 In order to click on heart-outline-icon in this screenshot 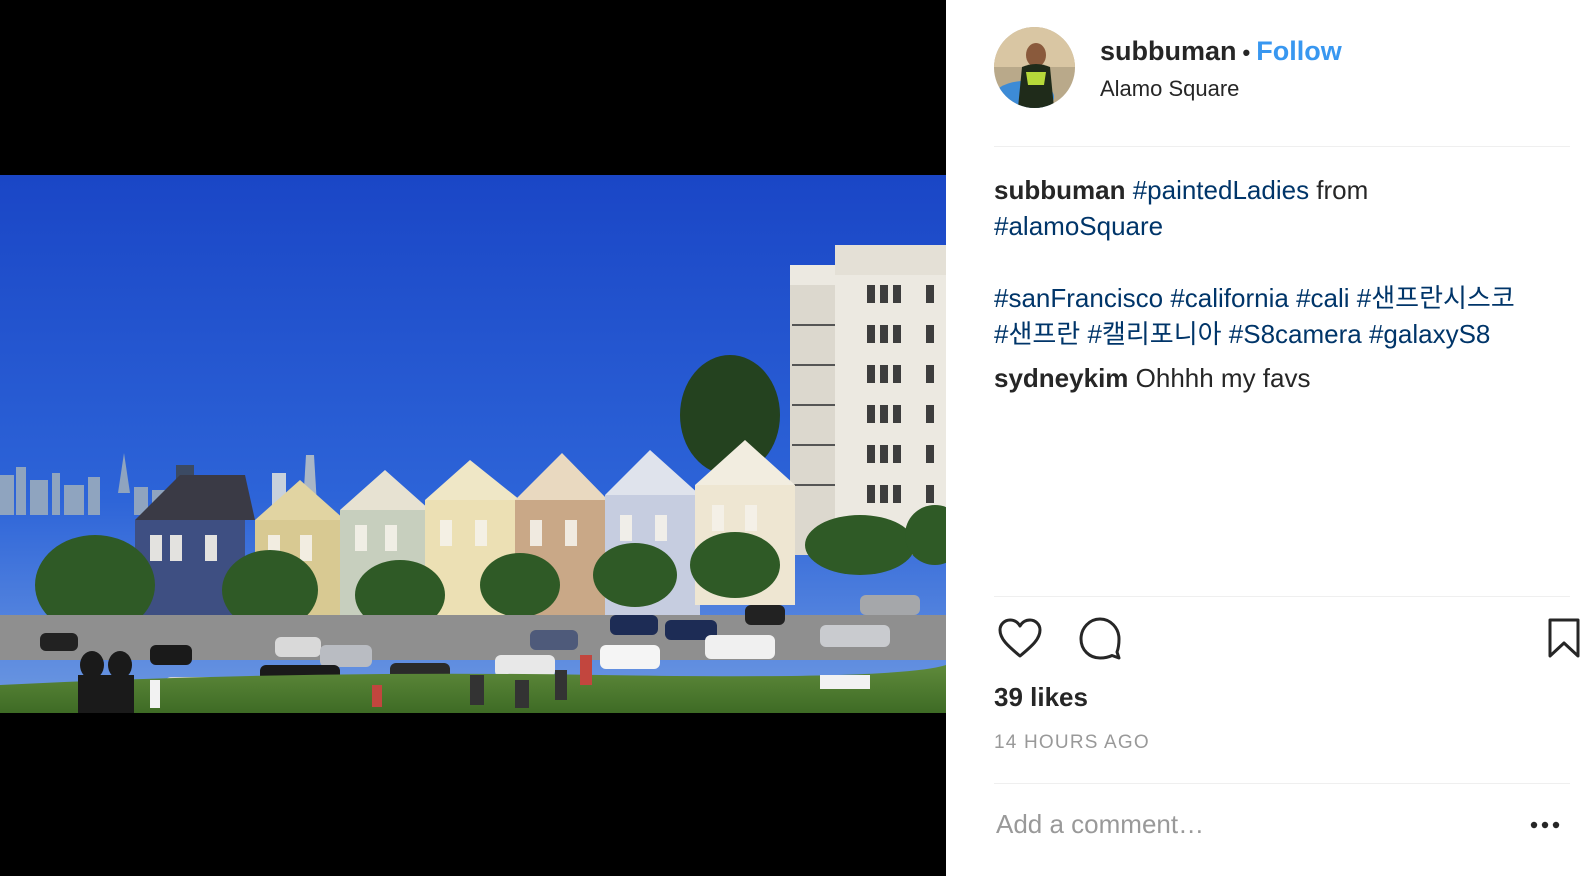, I will do `click(1020, 638)`.